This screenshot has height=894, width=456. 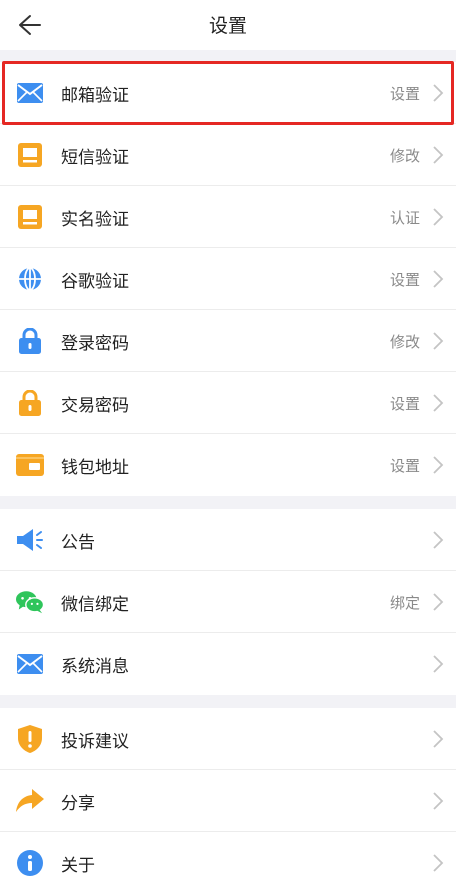 What do you see at coordinates (228, 863) in the screenshot?
I see `settings-item-about: 关于` at bounding box center [228, 863].